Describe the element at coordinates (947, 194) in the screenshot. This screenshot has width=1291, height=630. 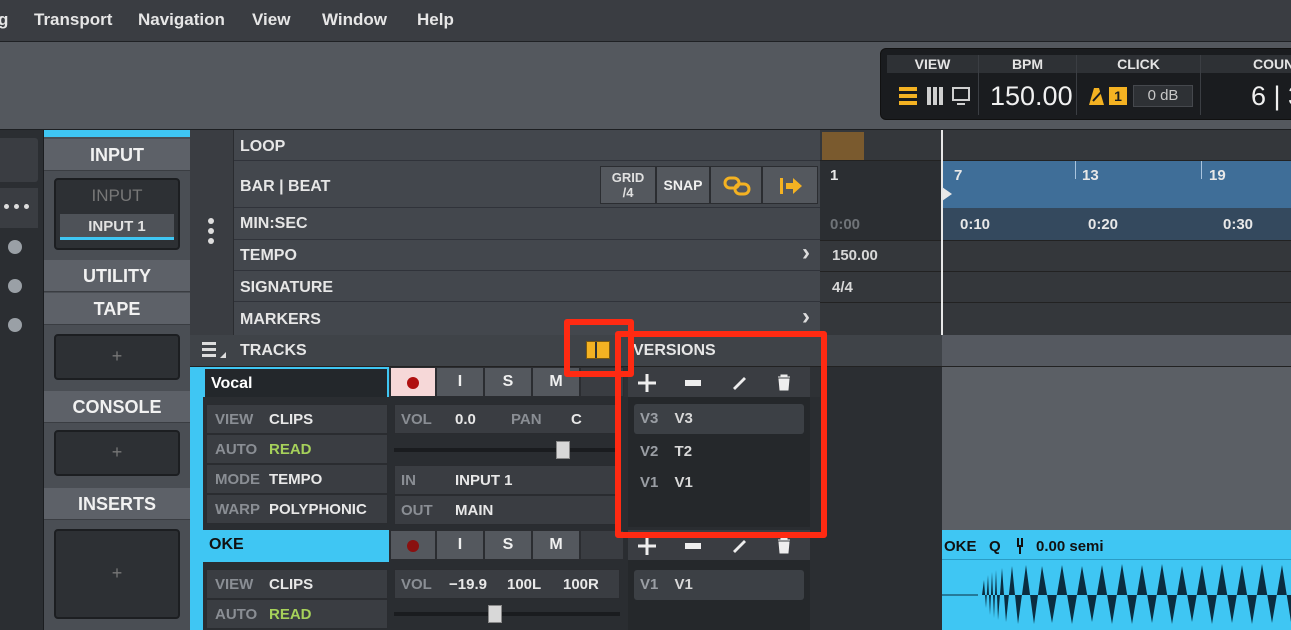
I see `playhead-marker-icon` at that location.